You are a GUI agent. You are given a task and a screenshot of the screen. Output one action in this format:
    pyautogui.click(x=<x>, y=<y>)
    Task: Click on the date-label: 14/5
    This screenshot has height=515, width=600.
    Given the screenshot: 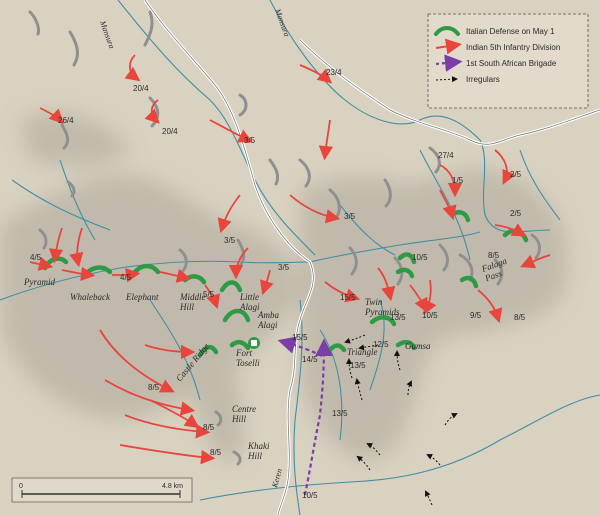 What is the action you would take?
    pyautogui.click(x=310, y=359)
    